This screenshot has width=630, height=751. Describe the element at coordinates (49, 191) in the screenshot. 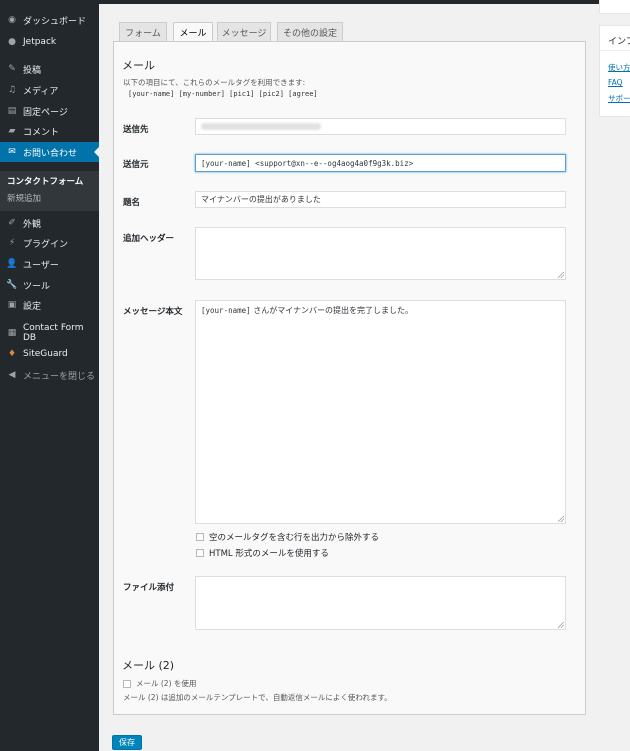

I see `contact-submenu: コンタクトフォーム 新規追加` at that location.